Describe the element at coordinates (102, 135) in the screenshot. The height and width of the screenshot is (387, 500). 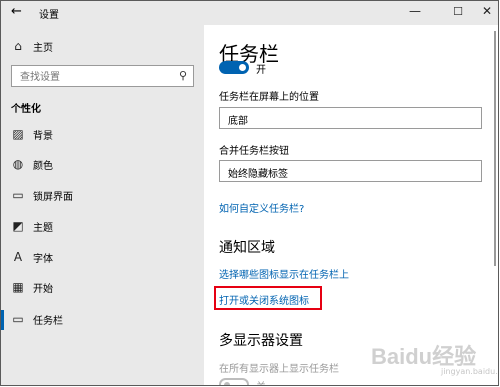
I see `sidebar-item-background: ▨ 背景` at that location.